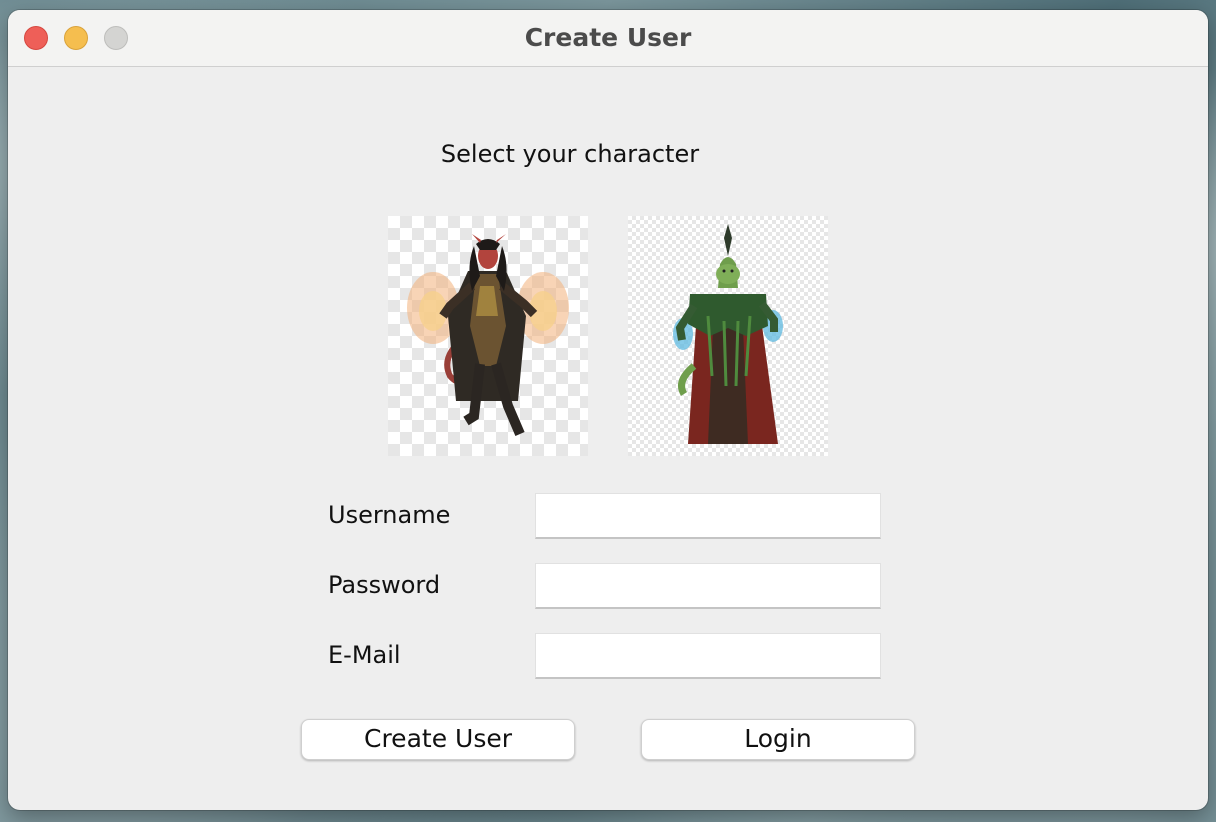 The image size is (1216, 822). Describe the element at coordinates (389, 515) in the screenshot. I see `username-label: Username` at that location.